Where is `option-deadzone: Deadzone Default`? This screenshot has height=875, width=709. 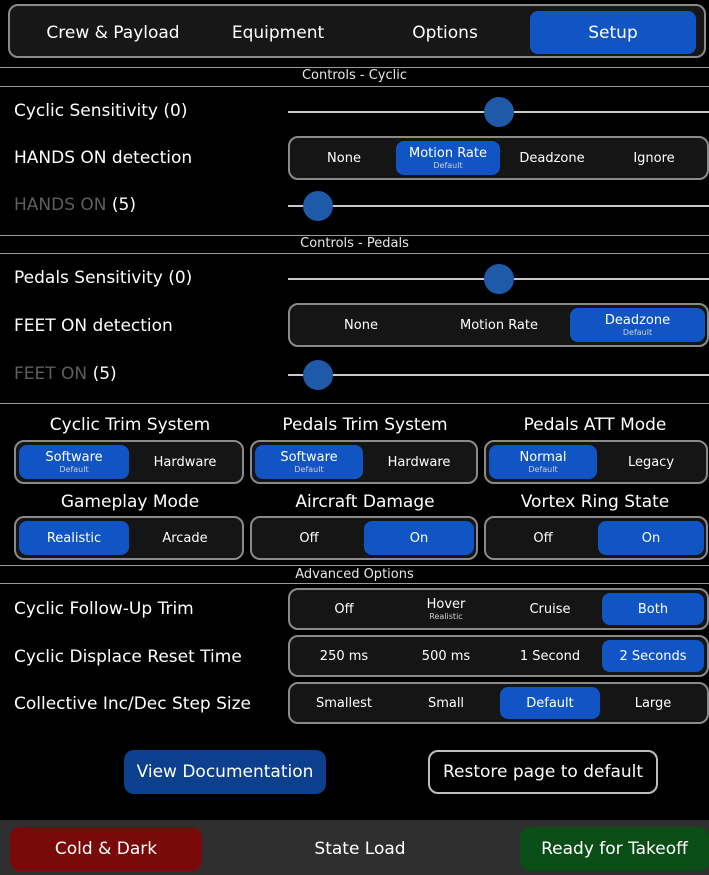
option-deadzone: Deadzone Default is located at coordinates (637, 325).